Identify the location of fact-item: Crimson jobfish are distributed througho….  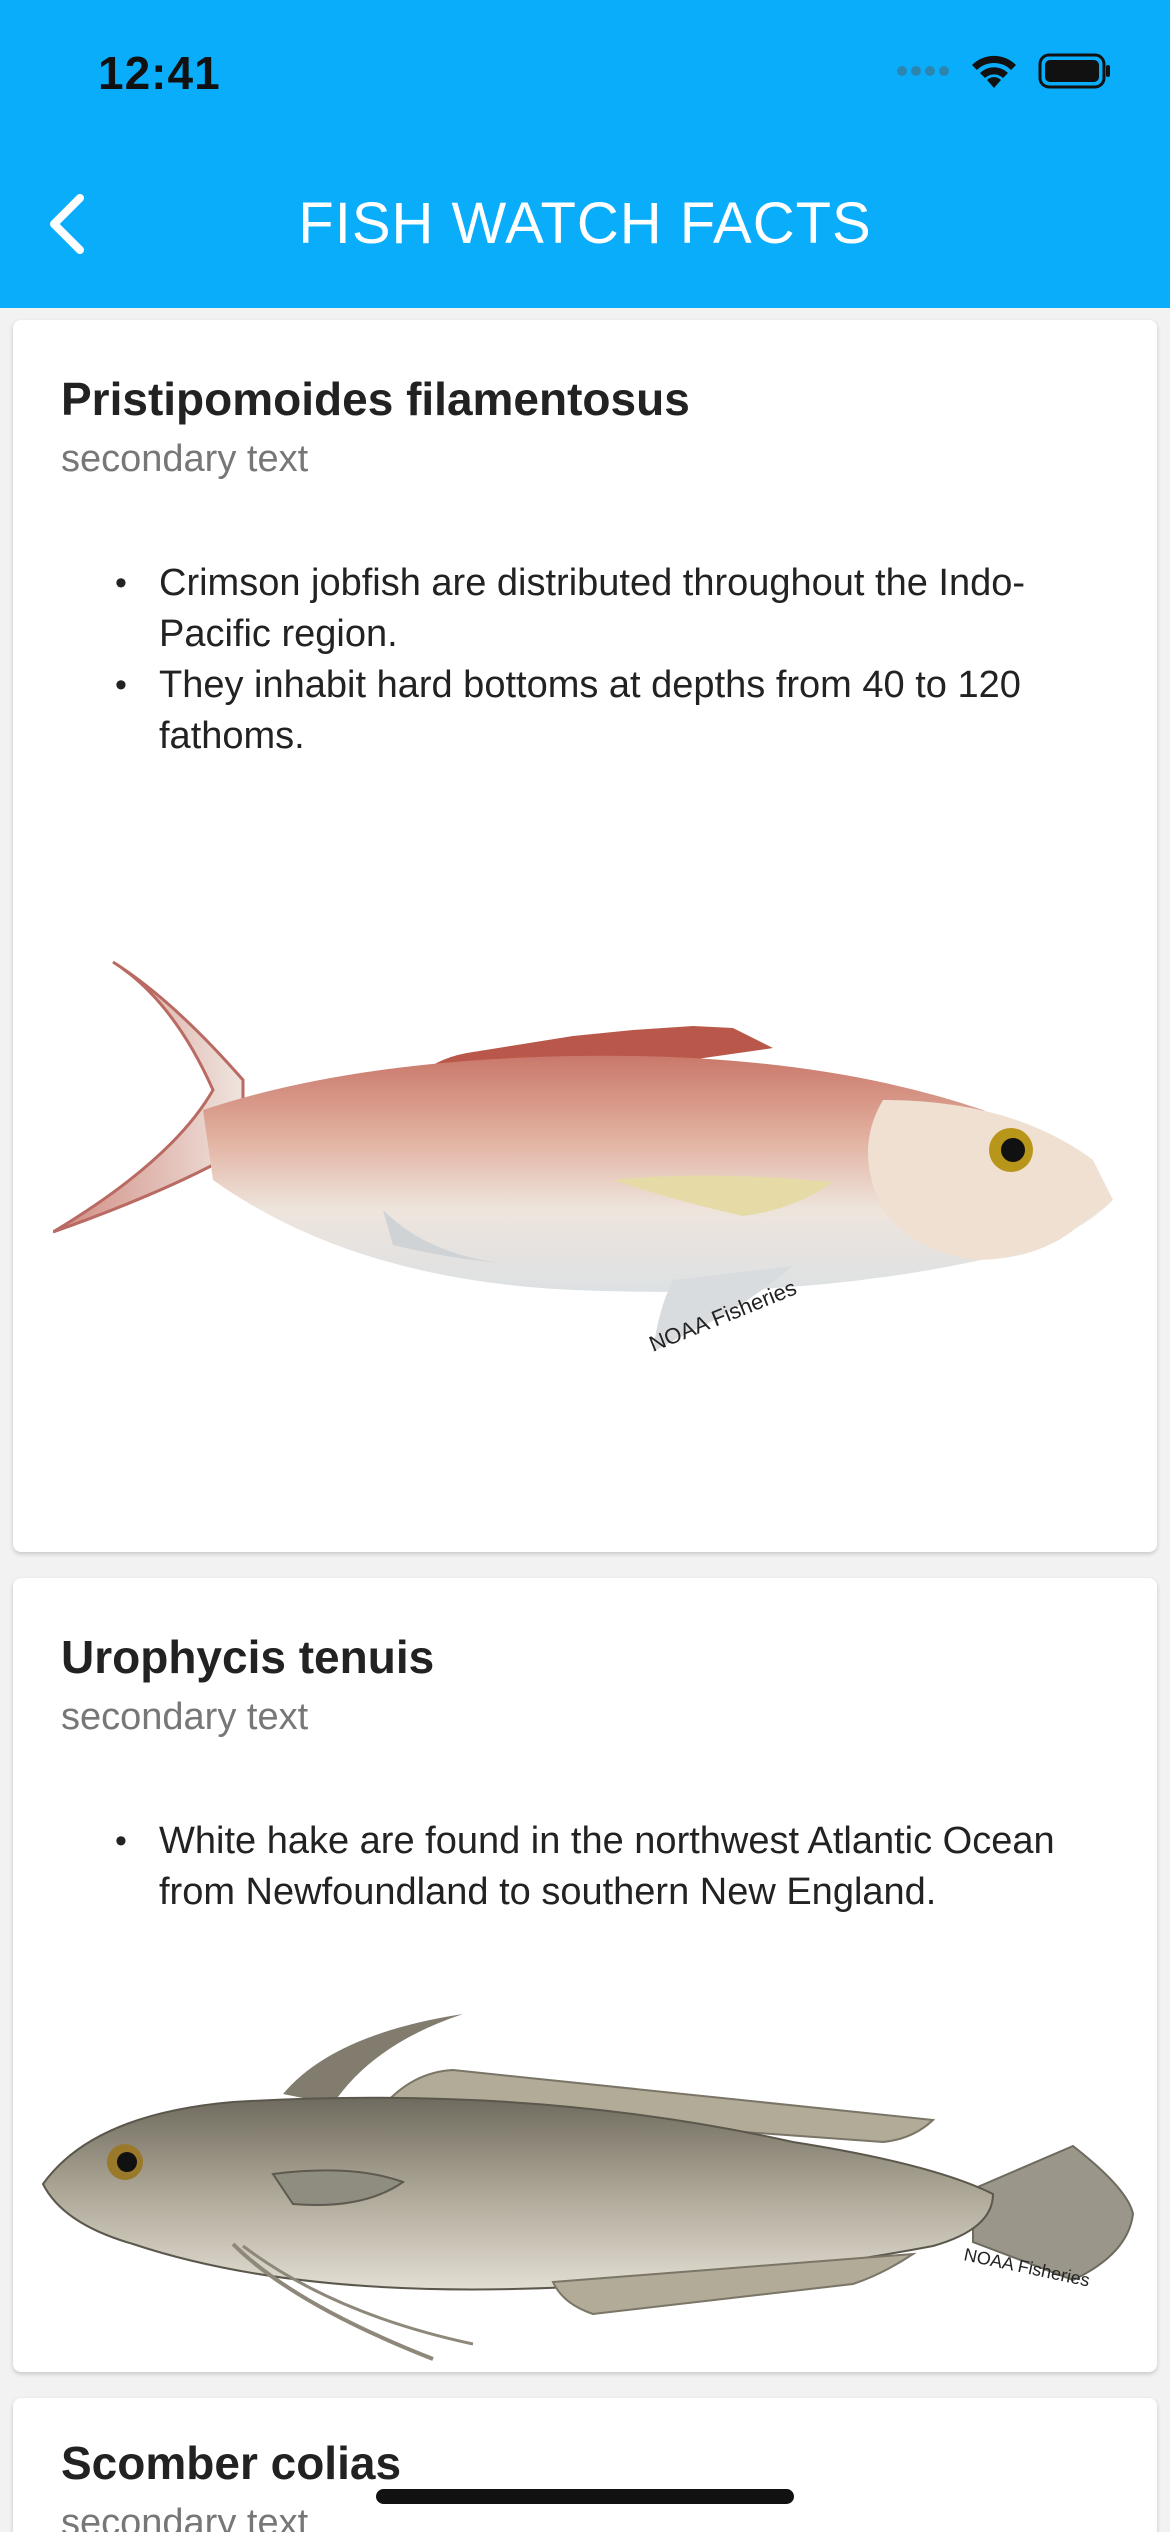
(606, 609).